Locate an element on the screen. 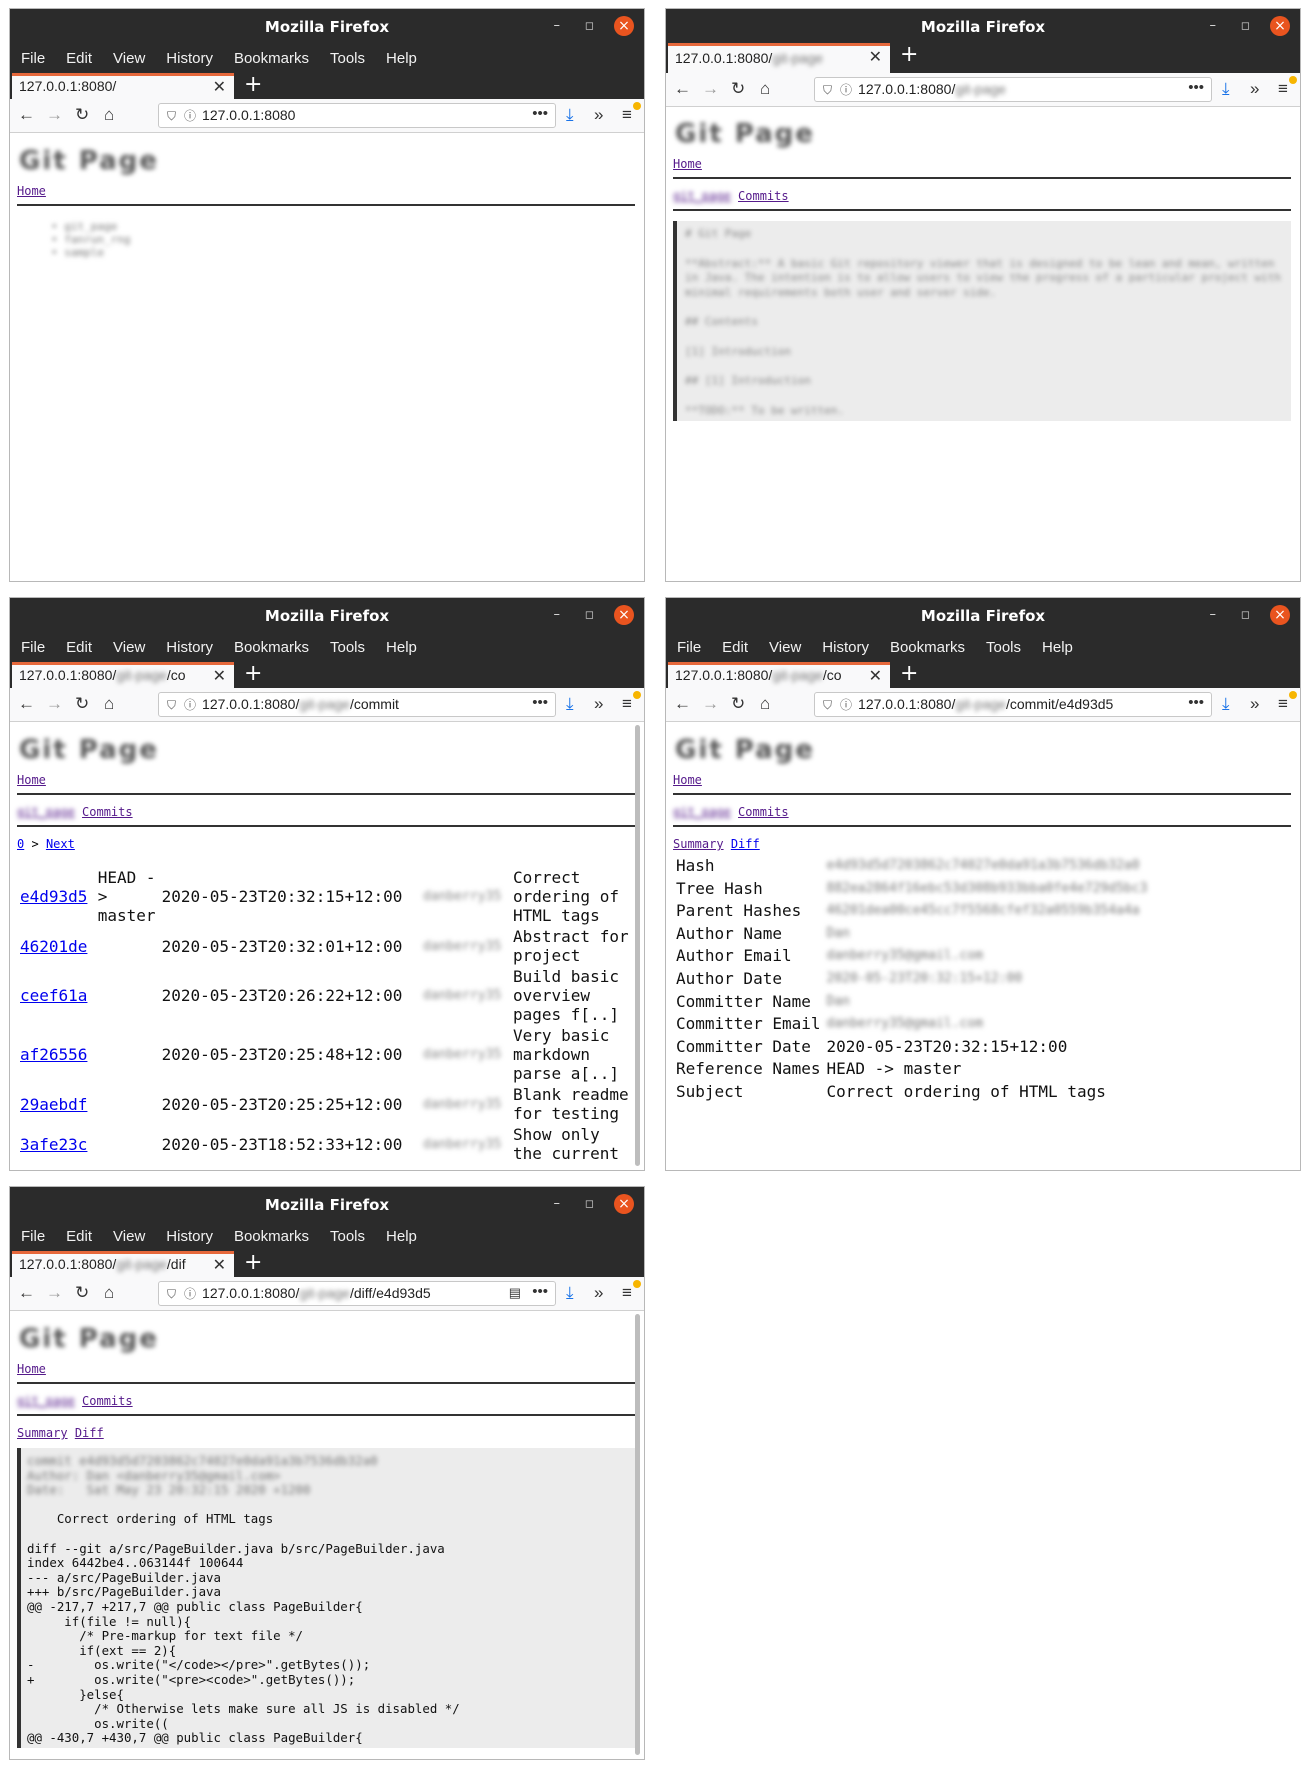  commit-hash-link: 29aebdf is located at coordinates (53, 1104).